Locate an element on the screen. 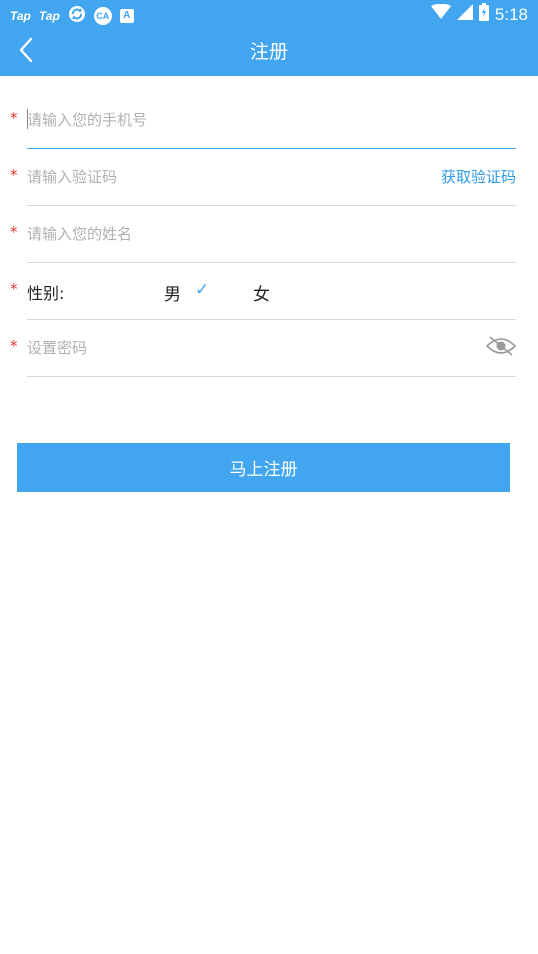  register-button: 马上注册 is located at coordinates (263, 467).